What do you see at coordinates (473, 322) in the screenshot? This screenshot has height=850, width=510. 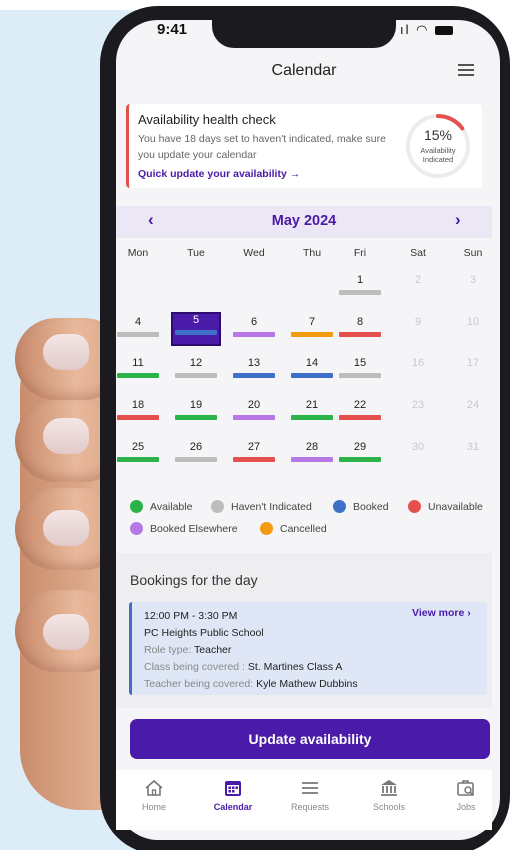 I see `calendar-day: 10` at bounding box center [473, 322].